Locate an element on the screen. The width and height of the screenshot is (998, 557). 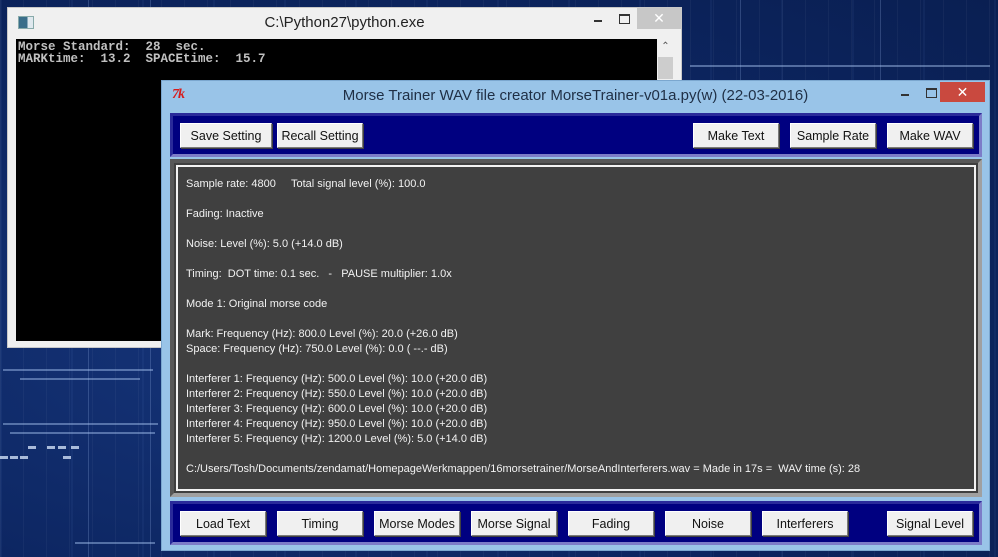
console-maximize-button is located at coordinates (624, 18).